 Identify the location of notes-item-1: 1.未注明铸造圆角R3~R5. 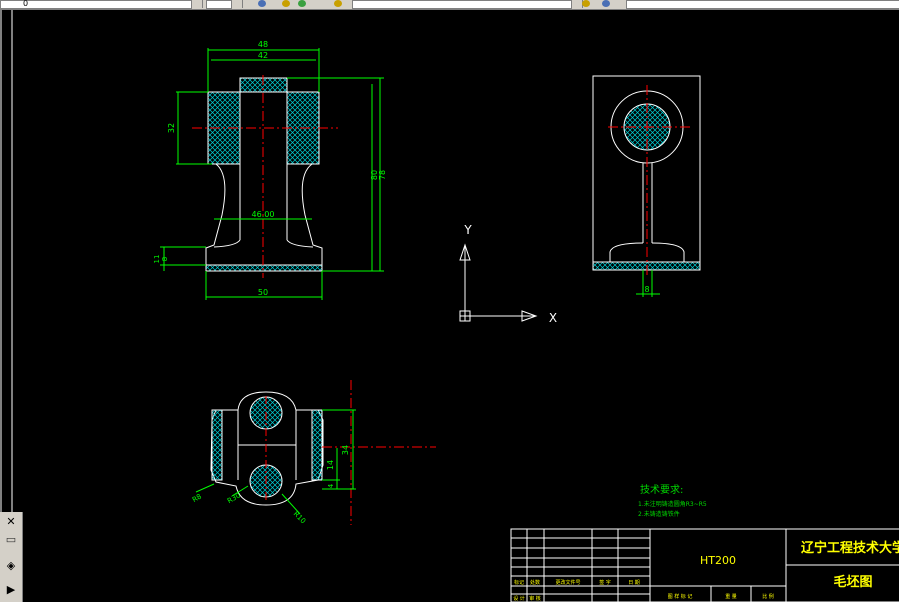
(672, 504).